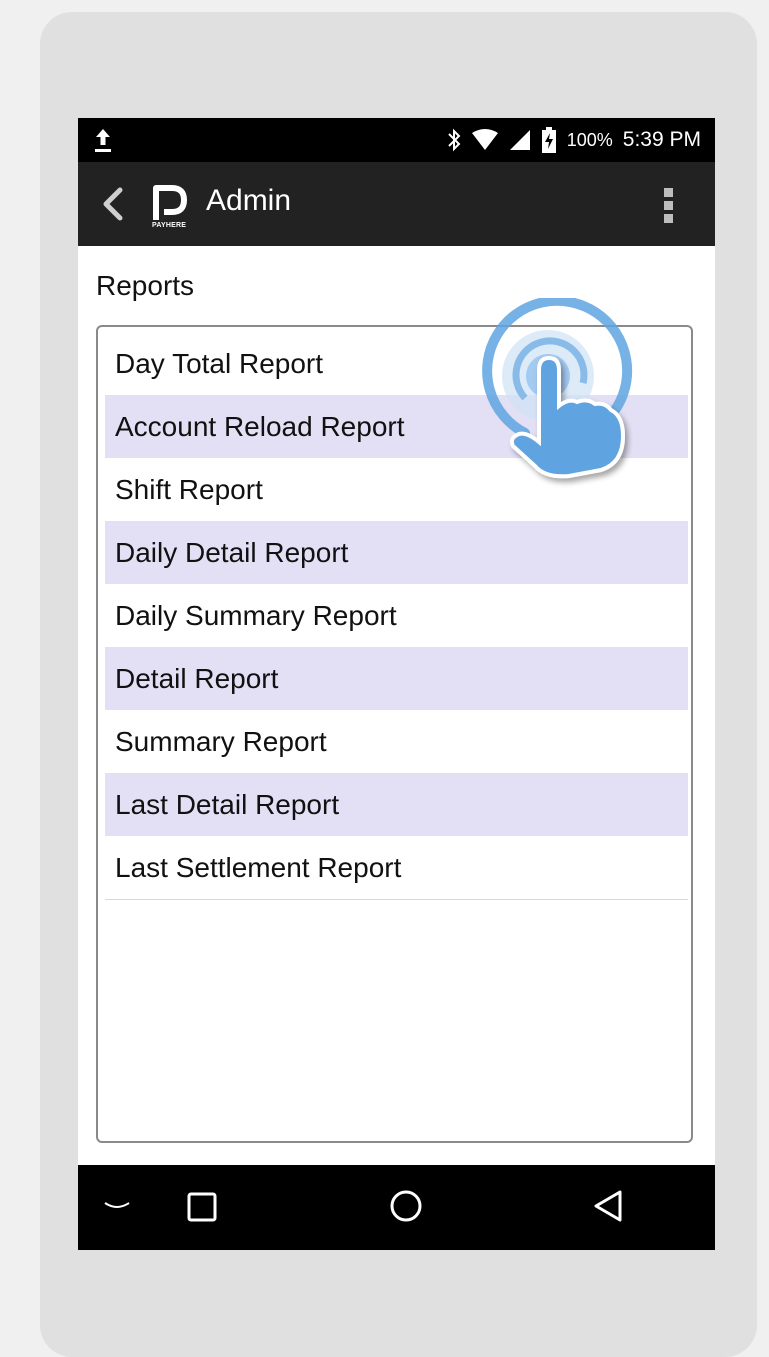 The width and height of the screenshot is (769, 1357). What do you see at coordinates (454, 140) in the screenshot?
I see `bluetooth-icon` at bounding box center [454, 140].